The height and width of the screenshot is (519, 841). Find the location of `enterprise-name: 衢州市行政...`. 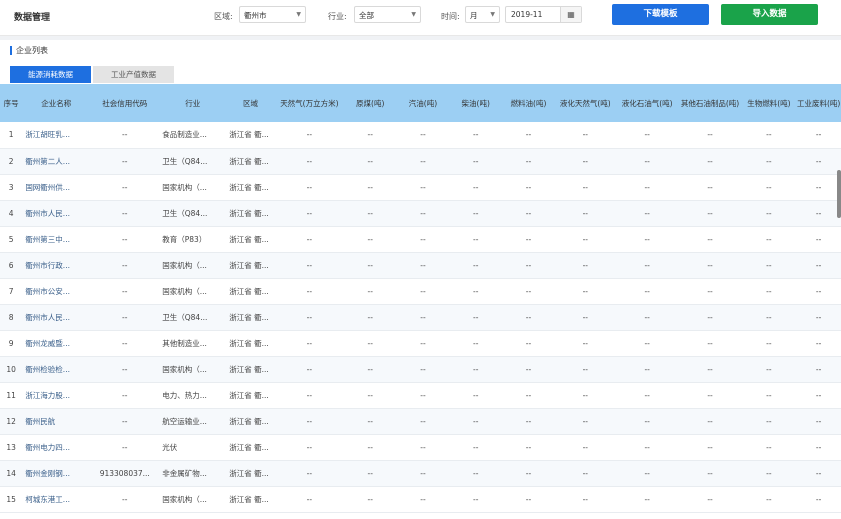

enterprise-name: 衢州市行政... is located at coordinates (56, 265).